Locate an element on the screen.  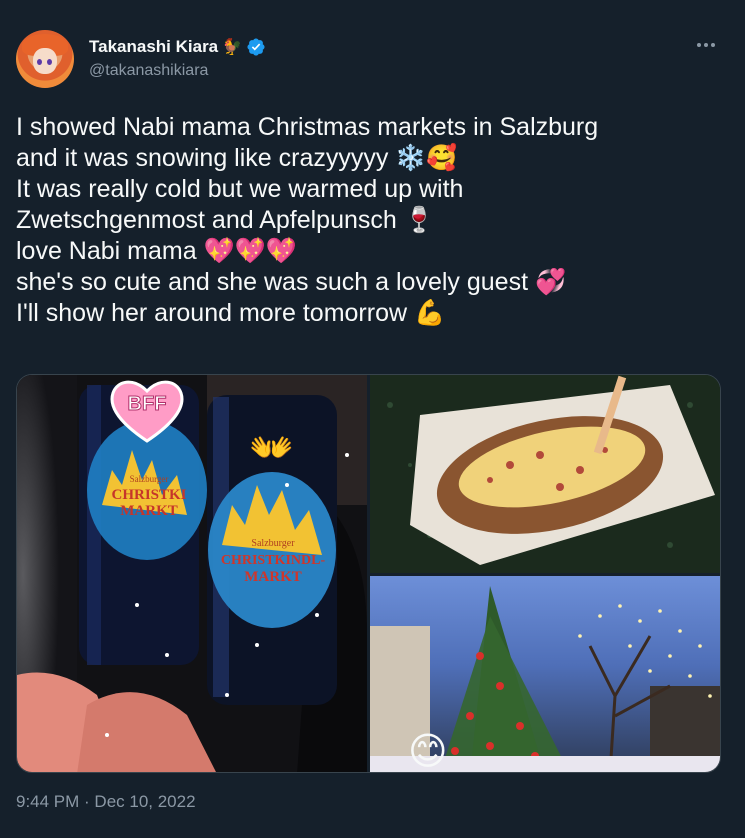
smile-emoji-icon: 😊 is located at coordinates (428, 751).